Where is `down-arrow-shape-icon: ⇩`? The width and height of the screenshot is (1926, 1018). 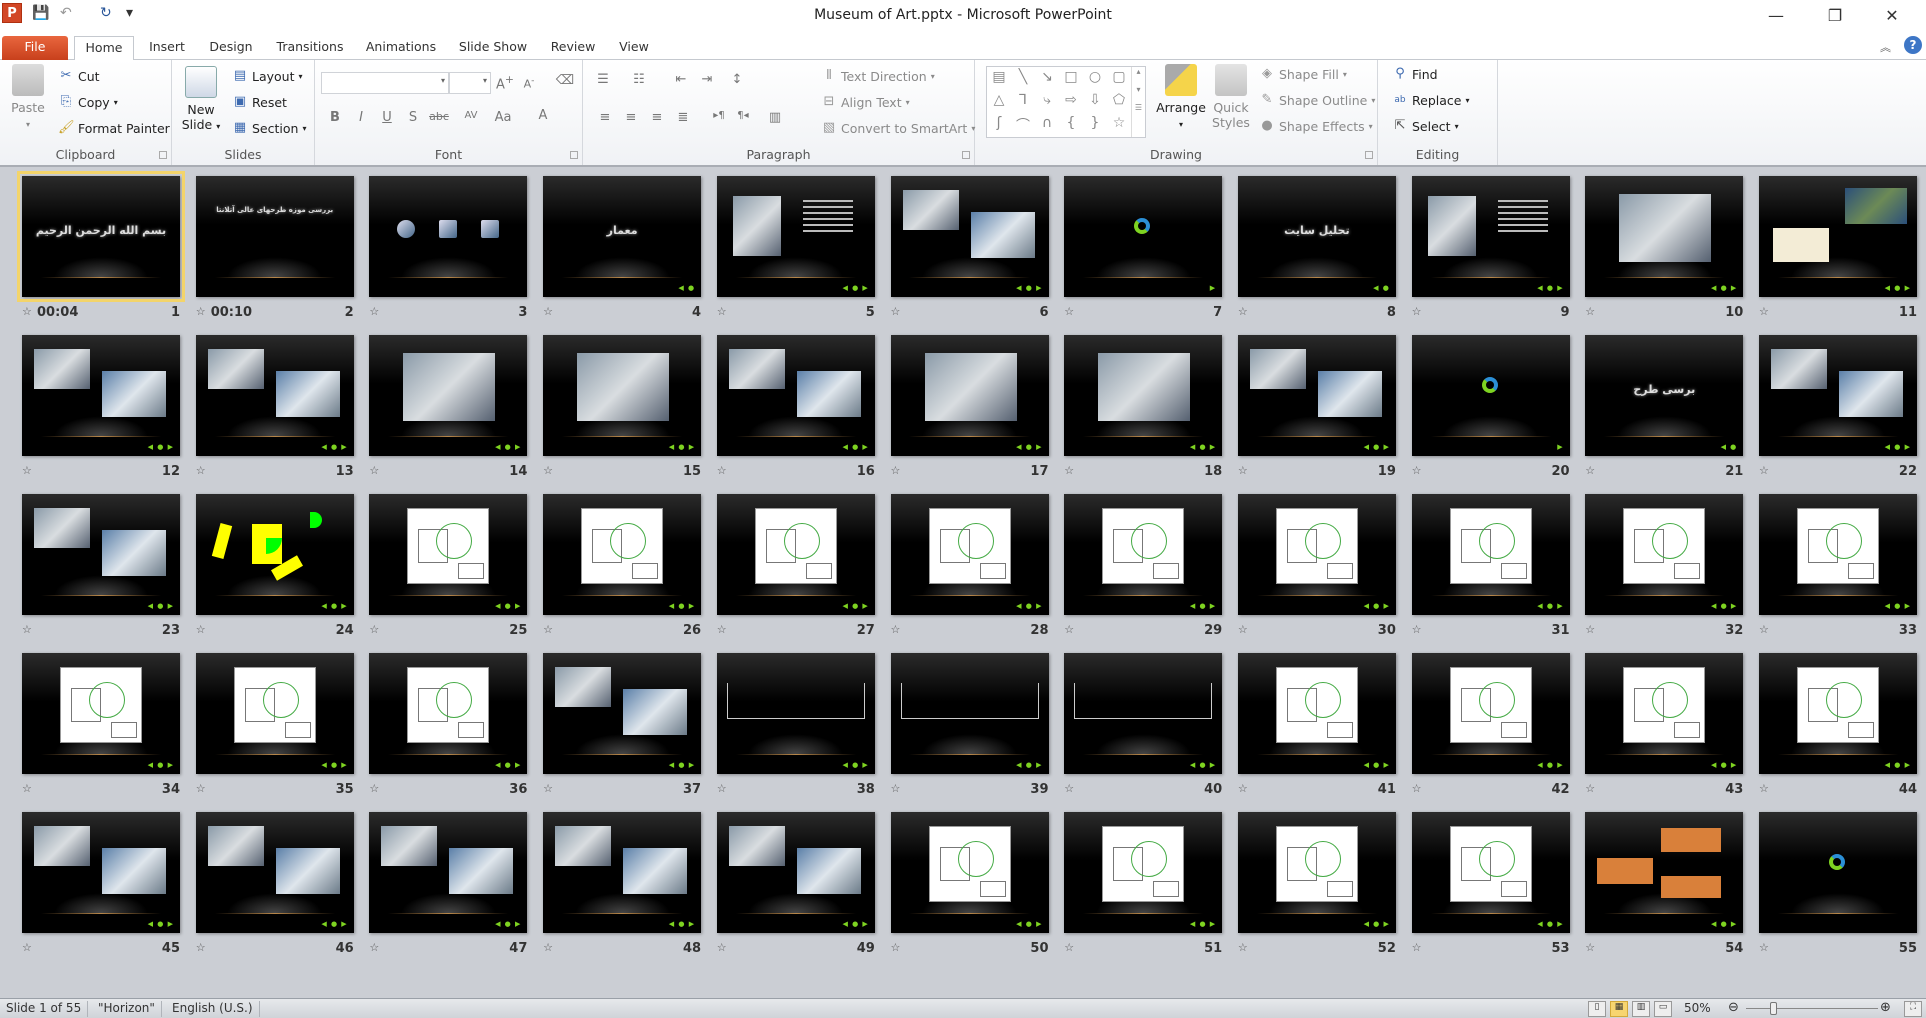
down-arrow-shape-icon: ⇩ is located at coordinates (1095, 100).